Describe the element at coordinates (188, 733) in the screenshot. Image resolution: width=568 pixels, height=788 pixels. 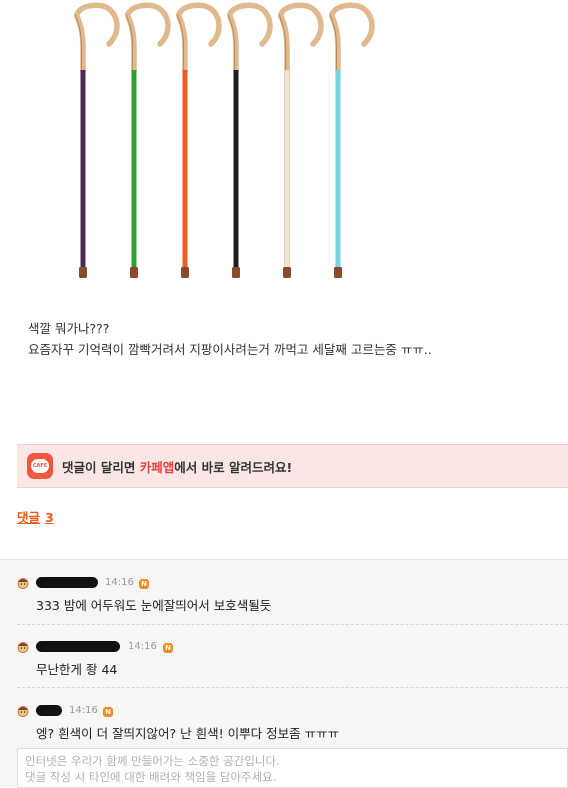
I see `comment-text: 엥? 흰색이 더 잘띄지않어? 난 흰색! 이뿌다 정보좀 ㅠㅠㅠ` at that location.